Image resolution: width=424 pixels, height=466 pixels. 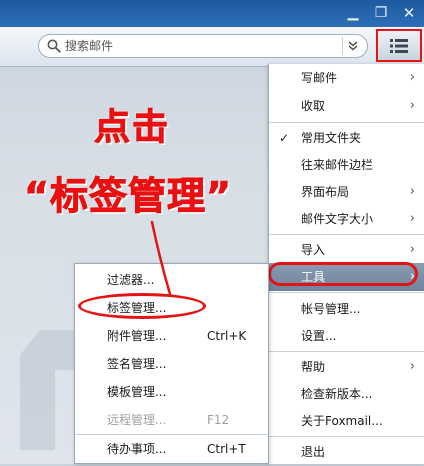 I want to click on submenu-item-attachment-manage: 附件管理... Ctrl+K, so click(x=171, y=336).